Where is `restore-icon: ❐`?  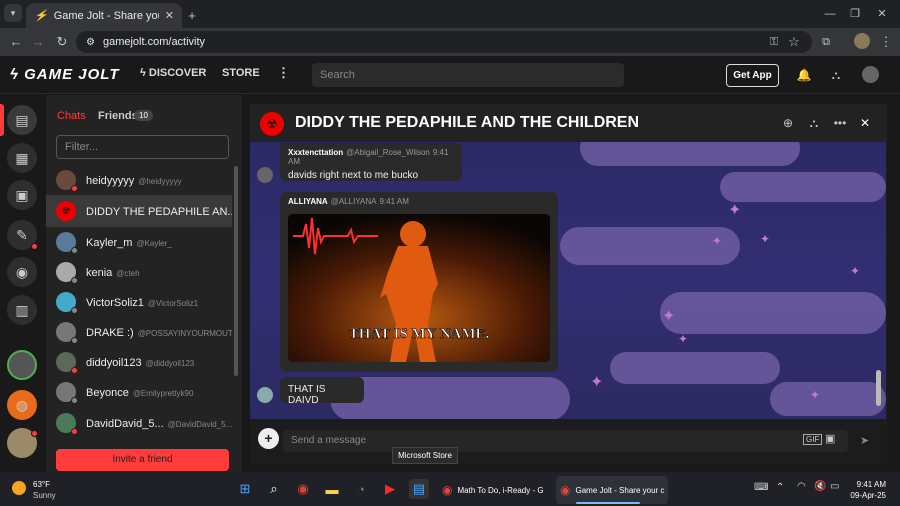
restore-icon: ❐ is located at coordinates (855, 14).